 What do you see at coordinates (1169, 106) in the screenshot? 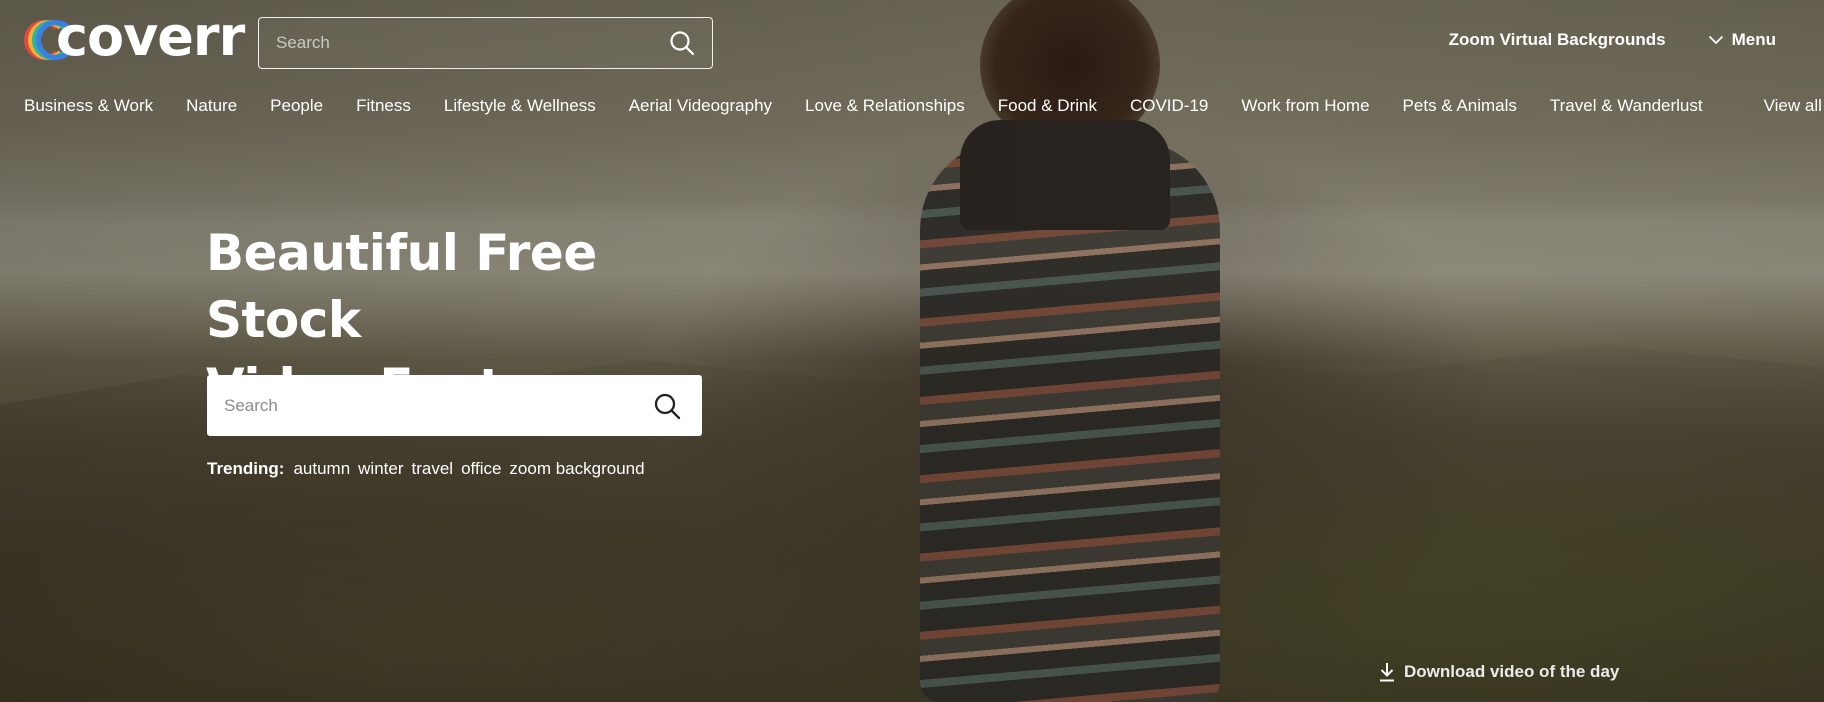
I see `category-covid-19: COVID-19` at bounding box center [1169, 106].